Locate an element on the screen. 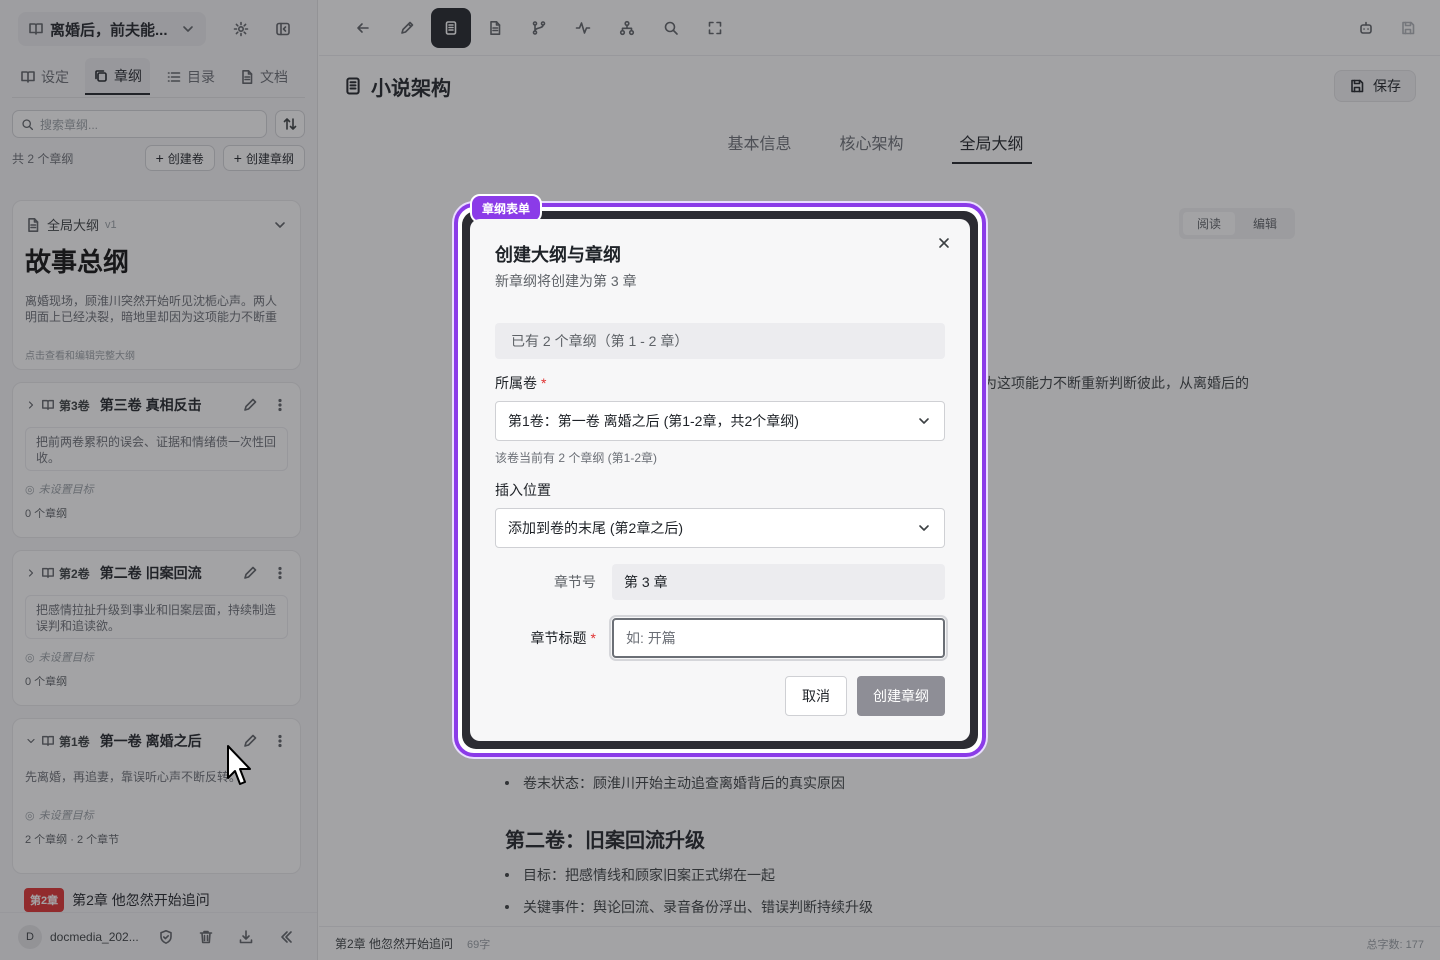 This screenshot has height=960, width=1440. create-outline-submit-button: 创建章纲 is located at coordinates (901, 696).